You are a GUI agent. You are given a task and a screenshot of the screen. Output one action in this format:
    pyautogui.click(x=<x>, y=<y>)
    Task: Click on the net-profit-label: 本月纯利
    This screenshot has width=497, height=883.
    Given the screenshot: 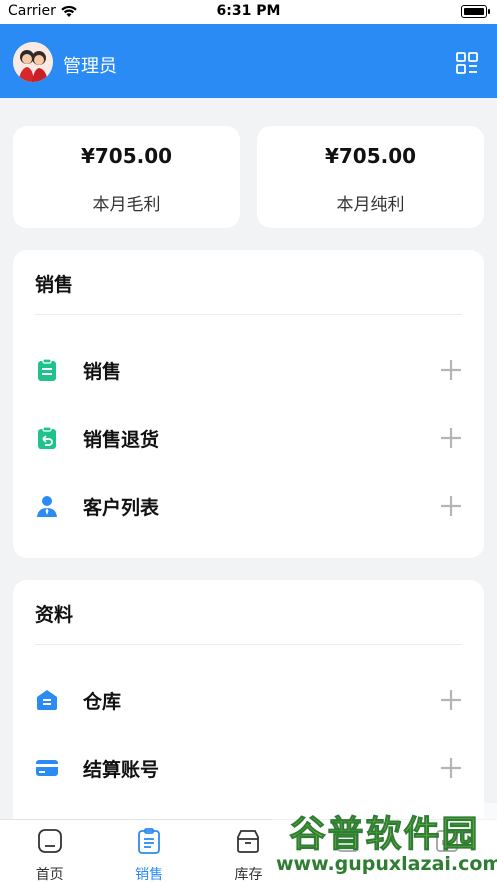 What is the action you would take?
    pyautogui.click(x=370, y=205)
    